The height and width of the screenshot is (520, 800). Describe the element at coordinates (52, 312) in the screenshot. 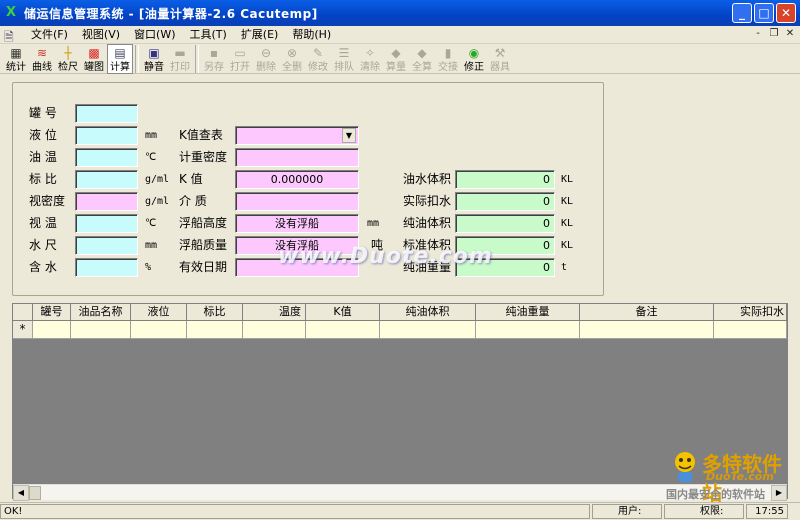

I see `col-tank-no: 罐号` at that location.